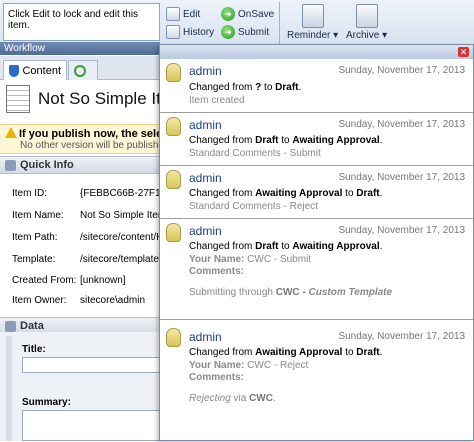  I want to click on summary-field-label: Summary:, so click(46, 402).